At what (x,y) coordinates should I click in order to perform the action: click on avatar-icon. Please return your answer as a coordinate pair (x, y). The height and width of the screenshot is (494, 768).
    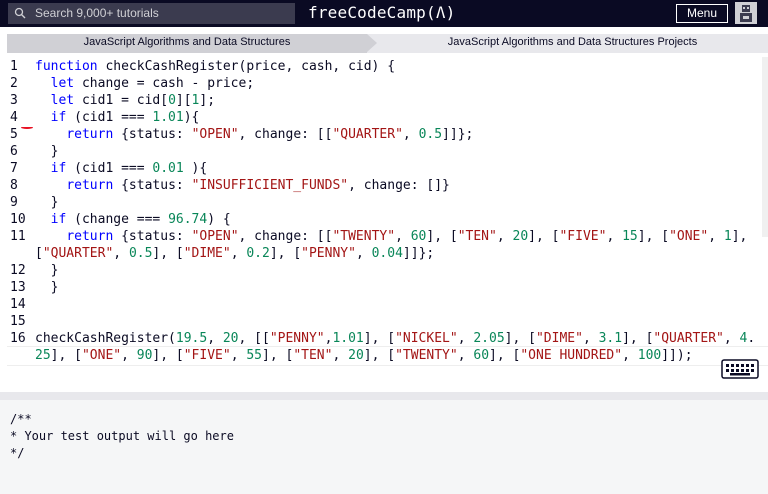
    Looking at the image, I should click on (746, 13).